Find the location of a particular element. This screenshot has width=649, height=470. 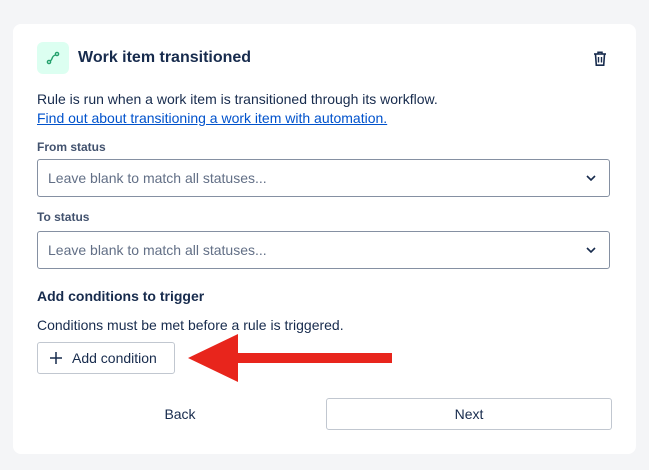

workflow-transition-icon is located at coordinates (53, 58).